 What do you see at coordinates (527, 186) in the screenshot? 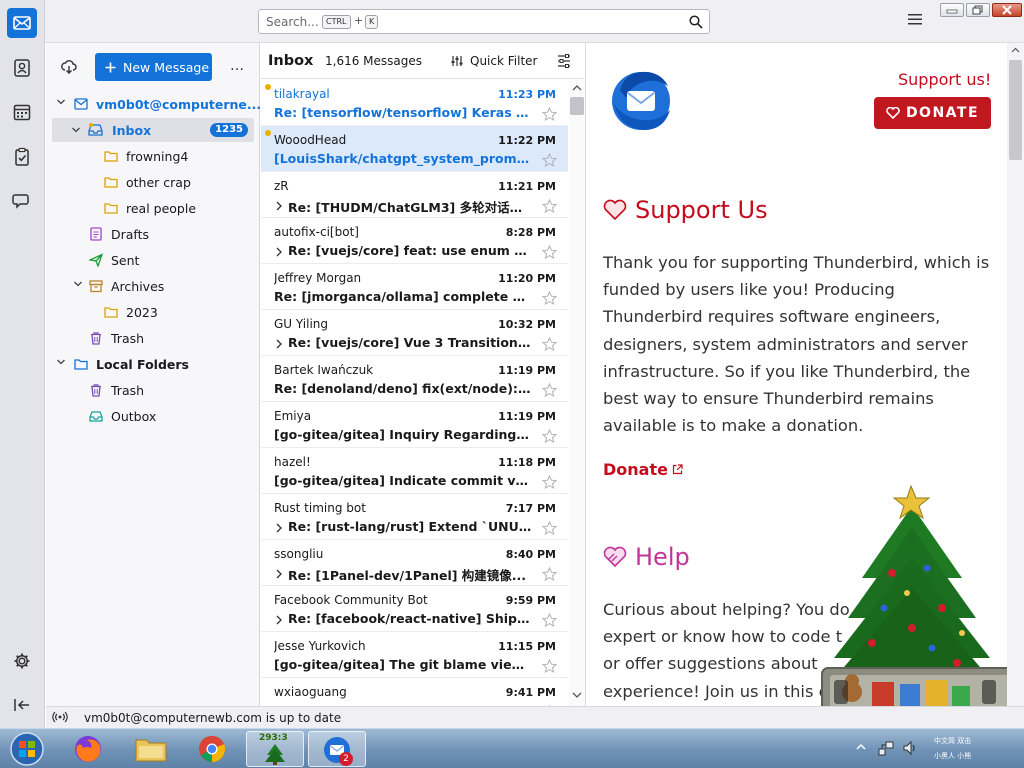
I see `message-time: 11:21 PM` at bounding box center [527, 186].